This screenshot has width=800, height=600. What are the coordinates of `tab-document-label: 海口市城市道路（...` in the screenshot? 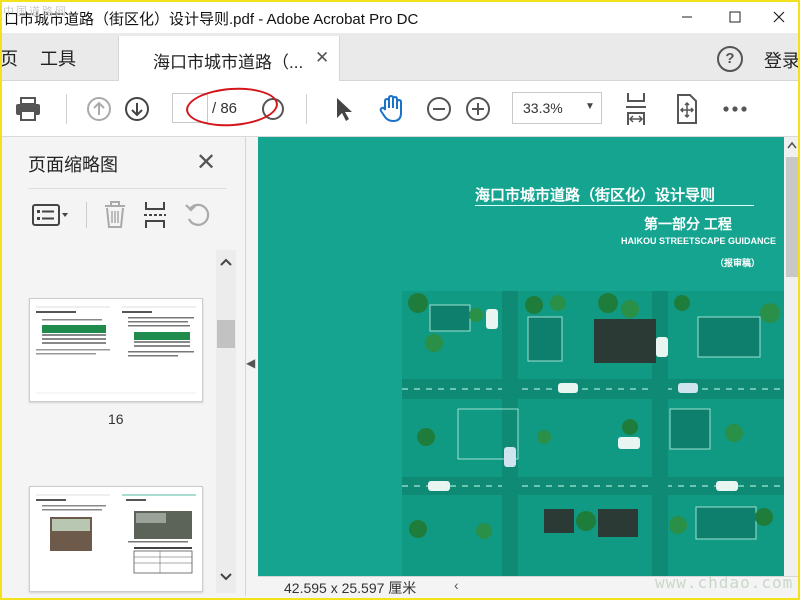 It's located at (228, 62).